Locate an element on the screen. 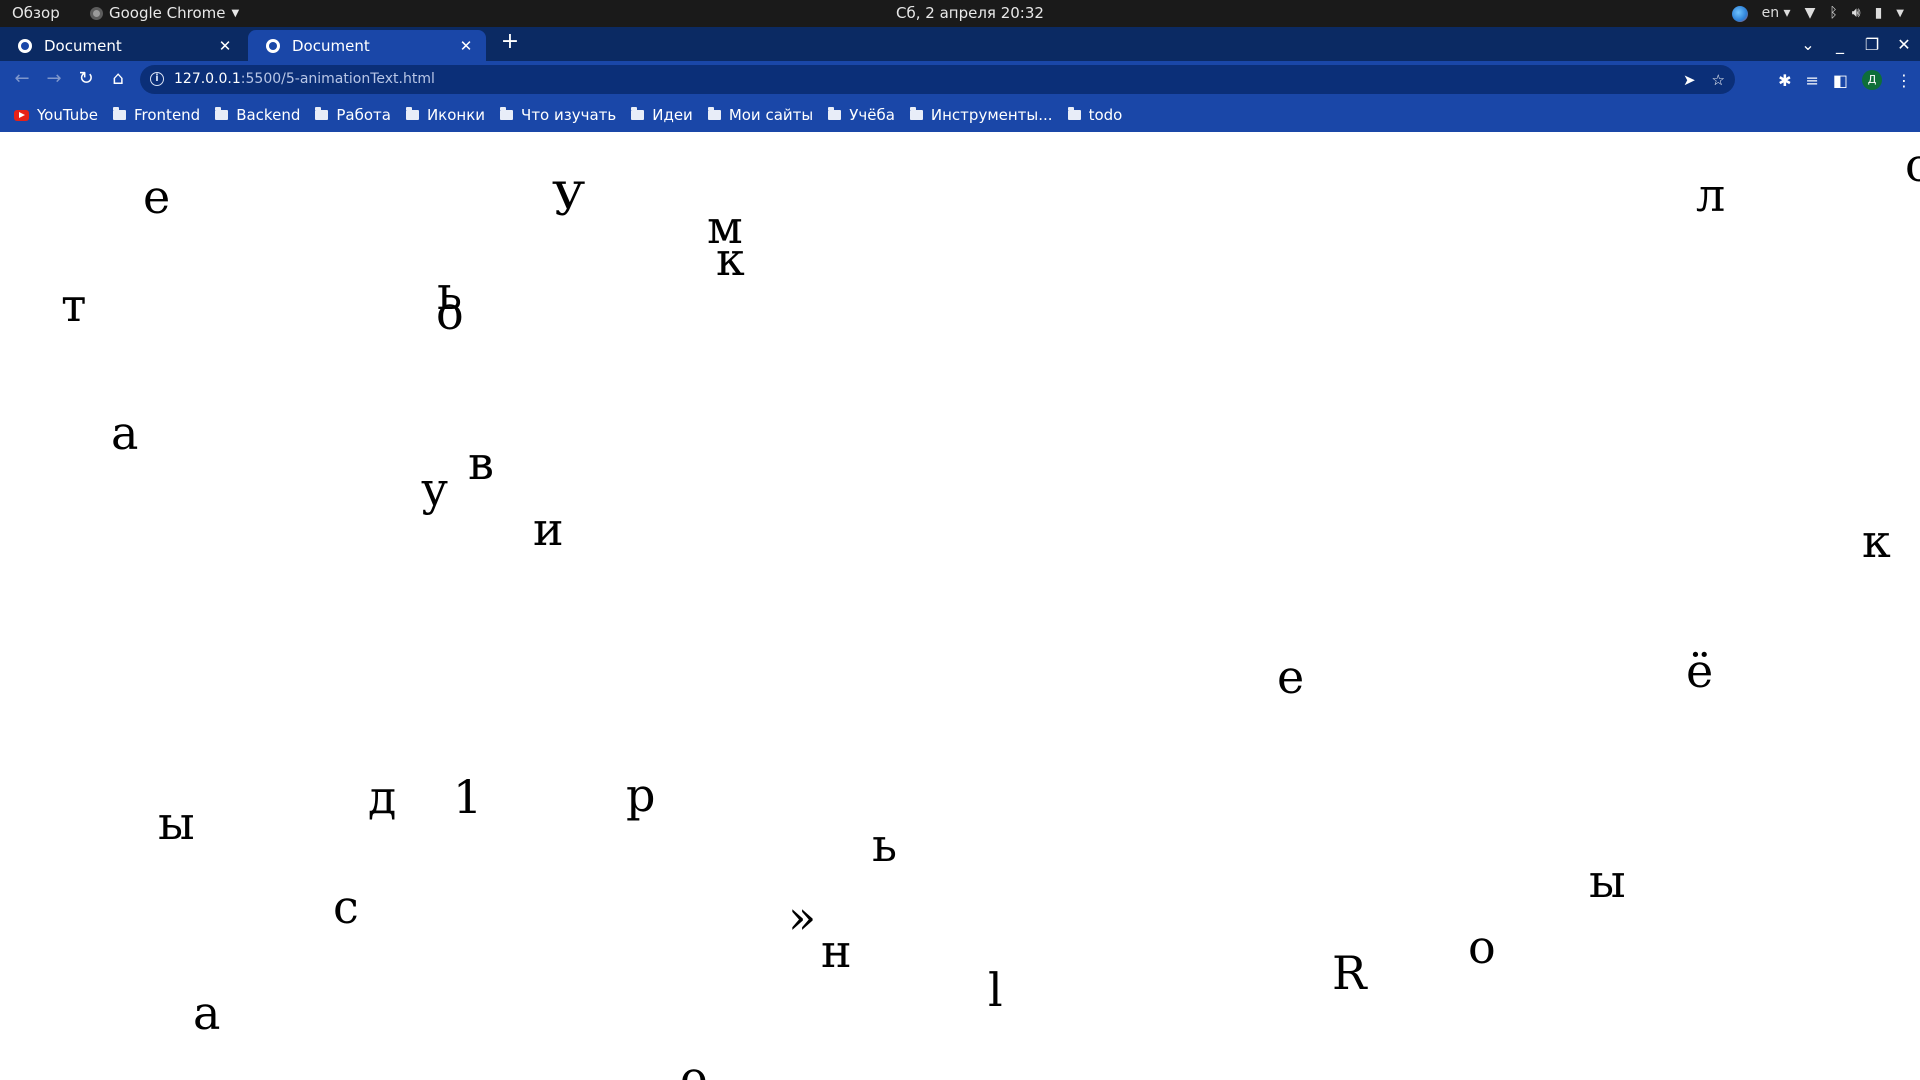 The width and height of the screenshot is (1920, 1080). bookmark-label: Иконки is located at coordinates (456, 115).